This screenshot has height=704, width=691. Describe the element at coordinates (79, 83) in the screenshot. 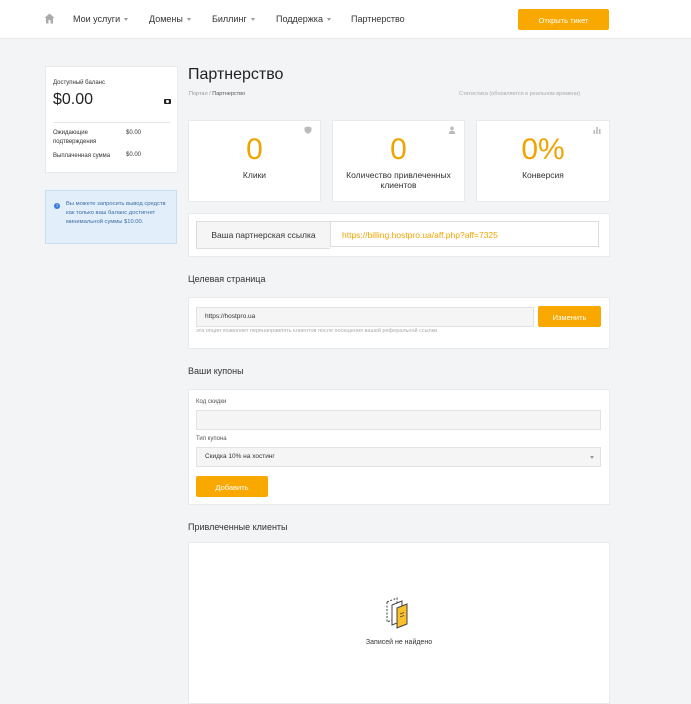

I see `balance-label: Доступный баланс` at that location.